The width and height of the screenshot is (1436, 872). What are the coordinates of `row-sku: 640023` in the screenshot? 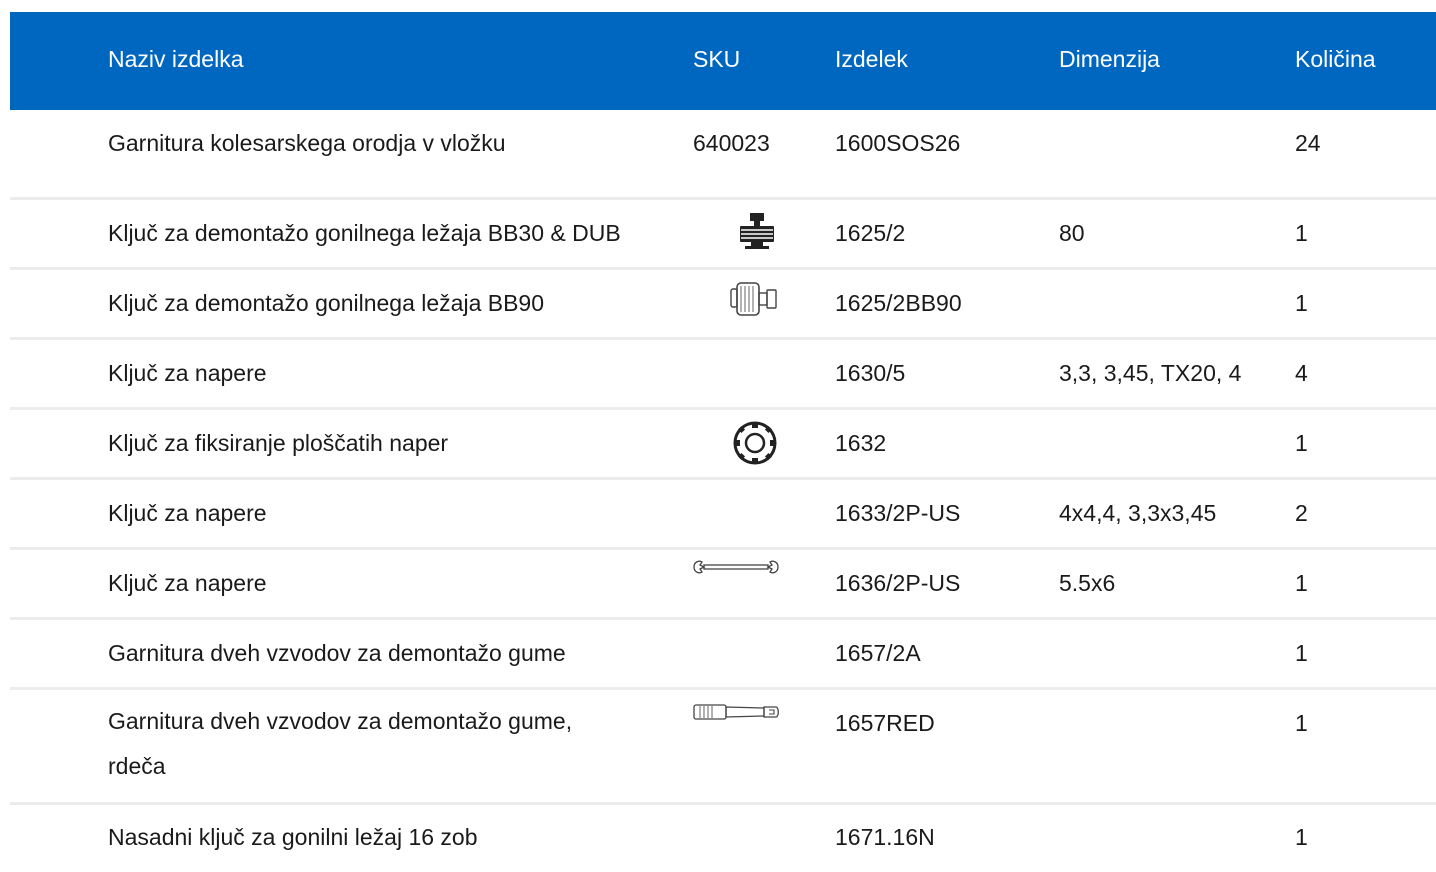 It's located at (731, 143).